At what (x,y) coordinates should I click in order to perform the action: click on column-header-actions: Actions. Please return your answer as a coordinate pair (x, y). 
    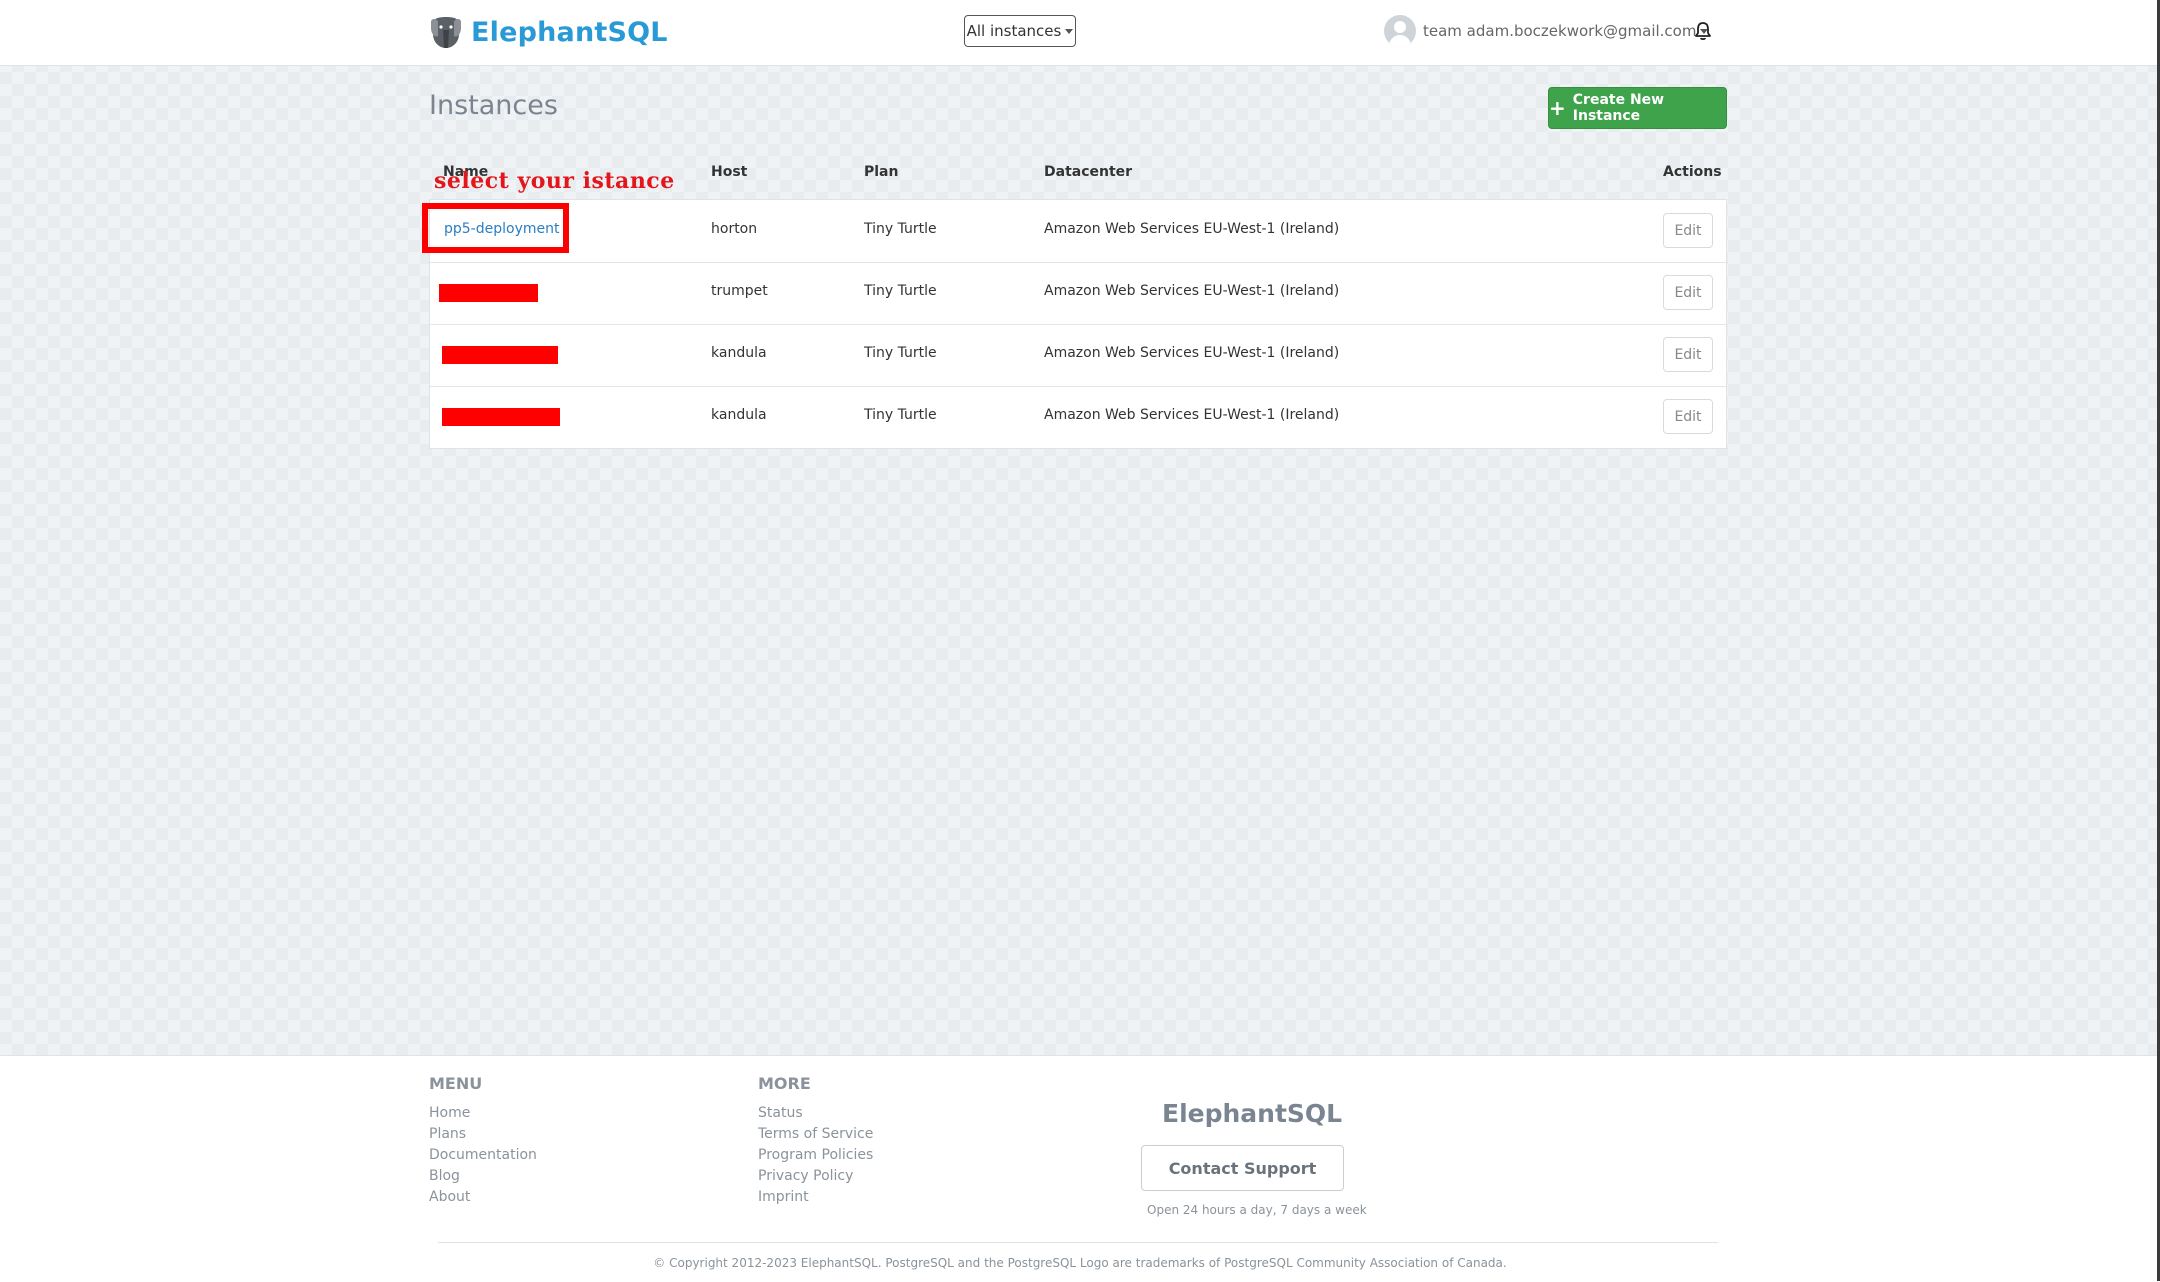
    Looking at the image, I should click on (1692, 172).